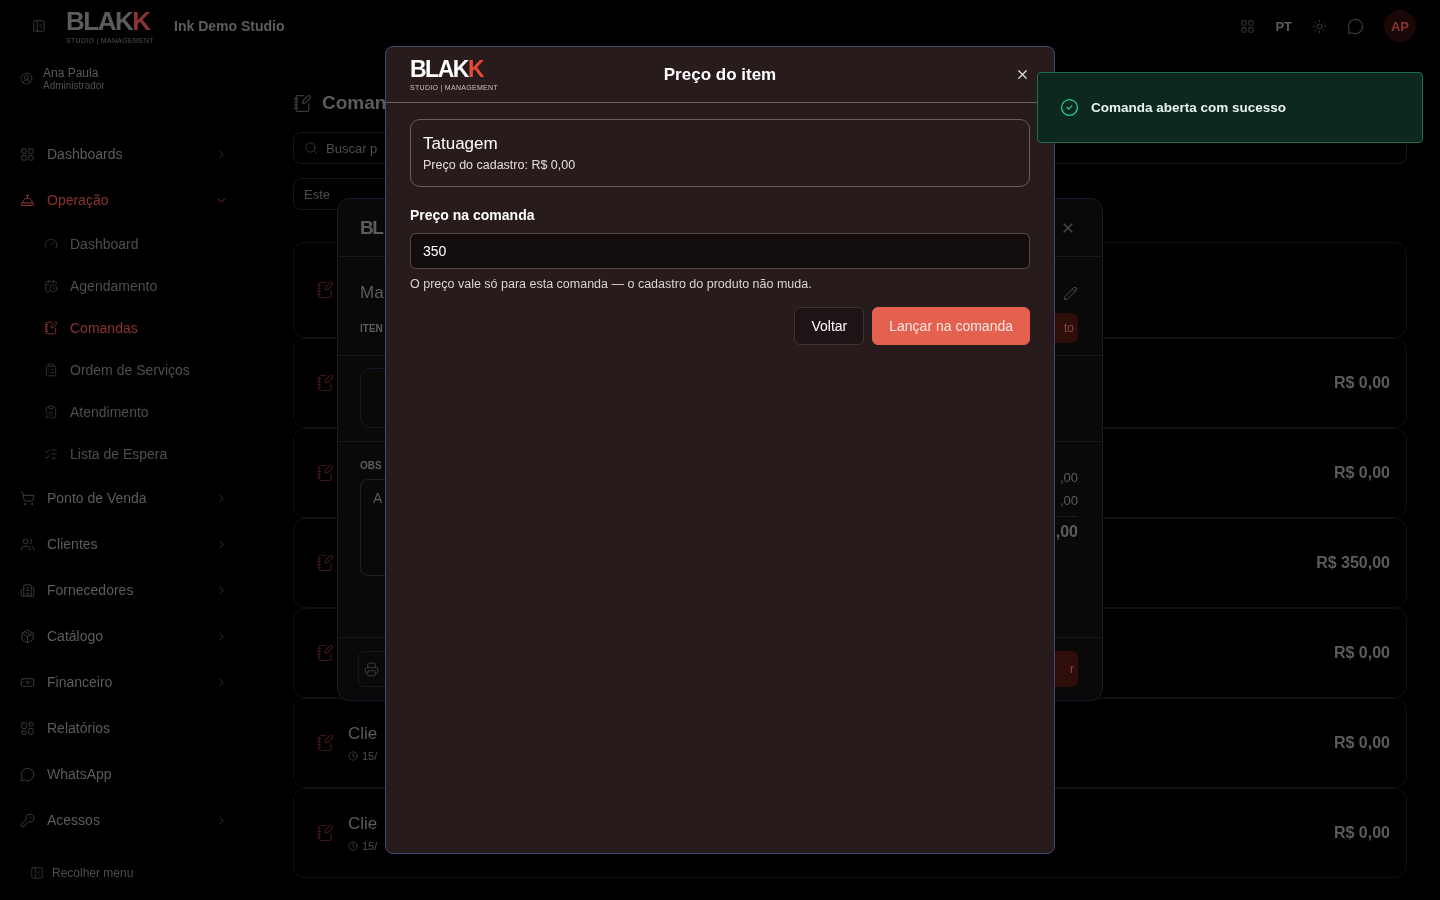 Image resolution: width=1440 pixels, height=900 pixels. What do you see at coordinates (311, 148) in the screenshot?
I see `search-icon` at bounding box center [311, 148].